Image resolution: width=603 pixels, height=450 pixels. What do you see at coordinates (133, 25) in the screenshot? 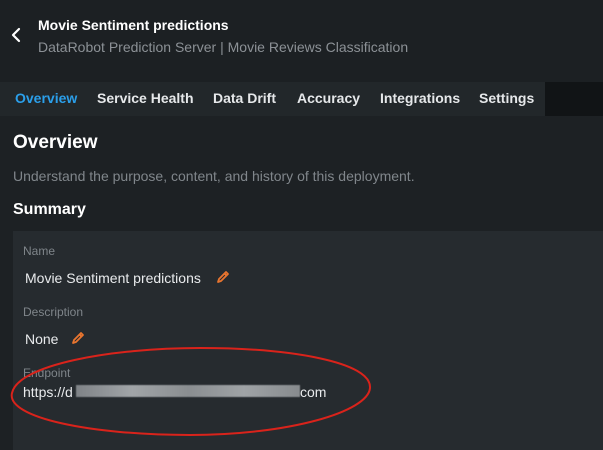
I see `deployment-title: Movie Sentiment predictions` at bounding box center [133, 25].